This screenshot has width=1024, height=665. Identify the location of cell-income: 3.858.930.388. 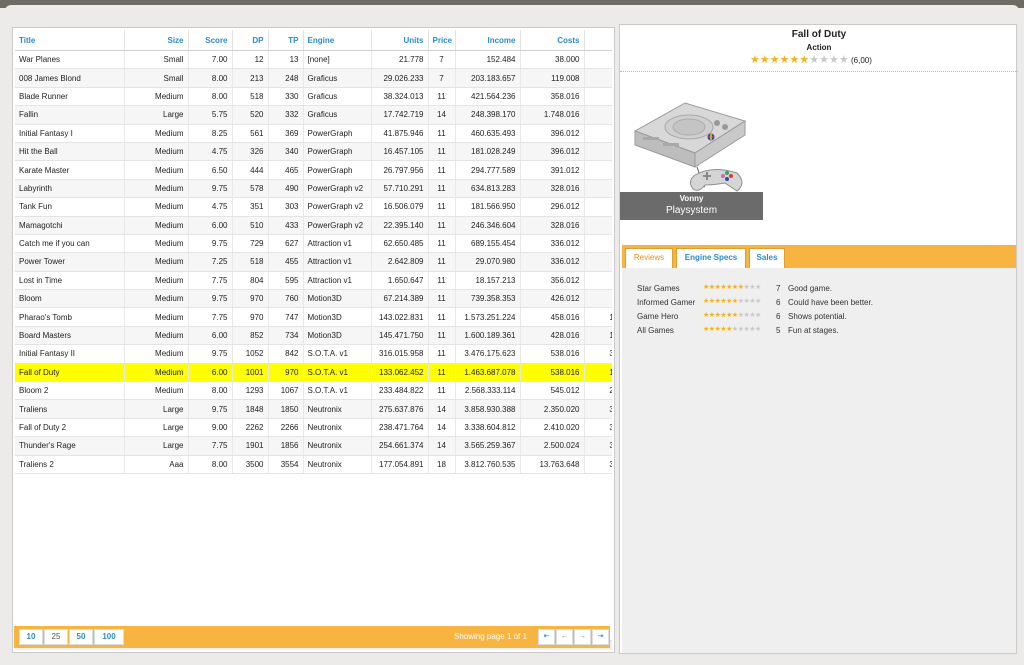
(488, 409).